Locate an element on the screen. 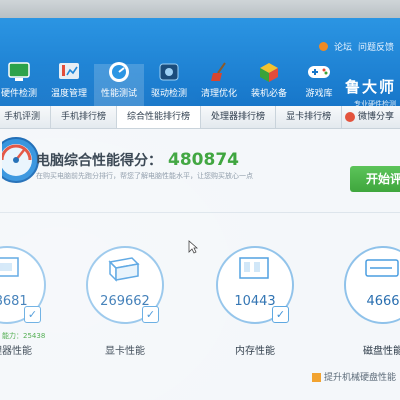 The height and width of the screenshot is (400, 400). mouse-cursor-icon is located at coordinates (193, 247).